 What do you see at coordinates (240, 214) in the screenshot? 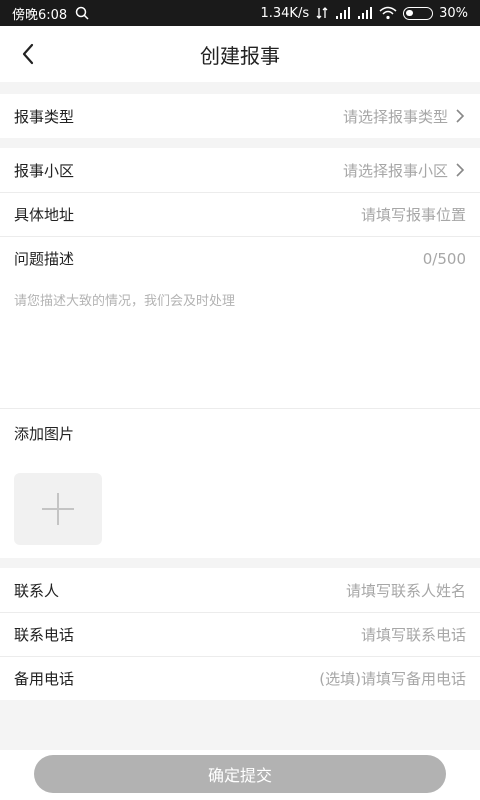
I see `address-row: 具体地址 请填写报事位置` at bounding box center [240, 214].